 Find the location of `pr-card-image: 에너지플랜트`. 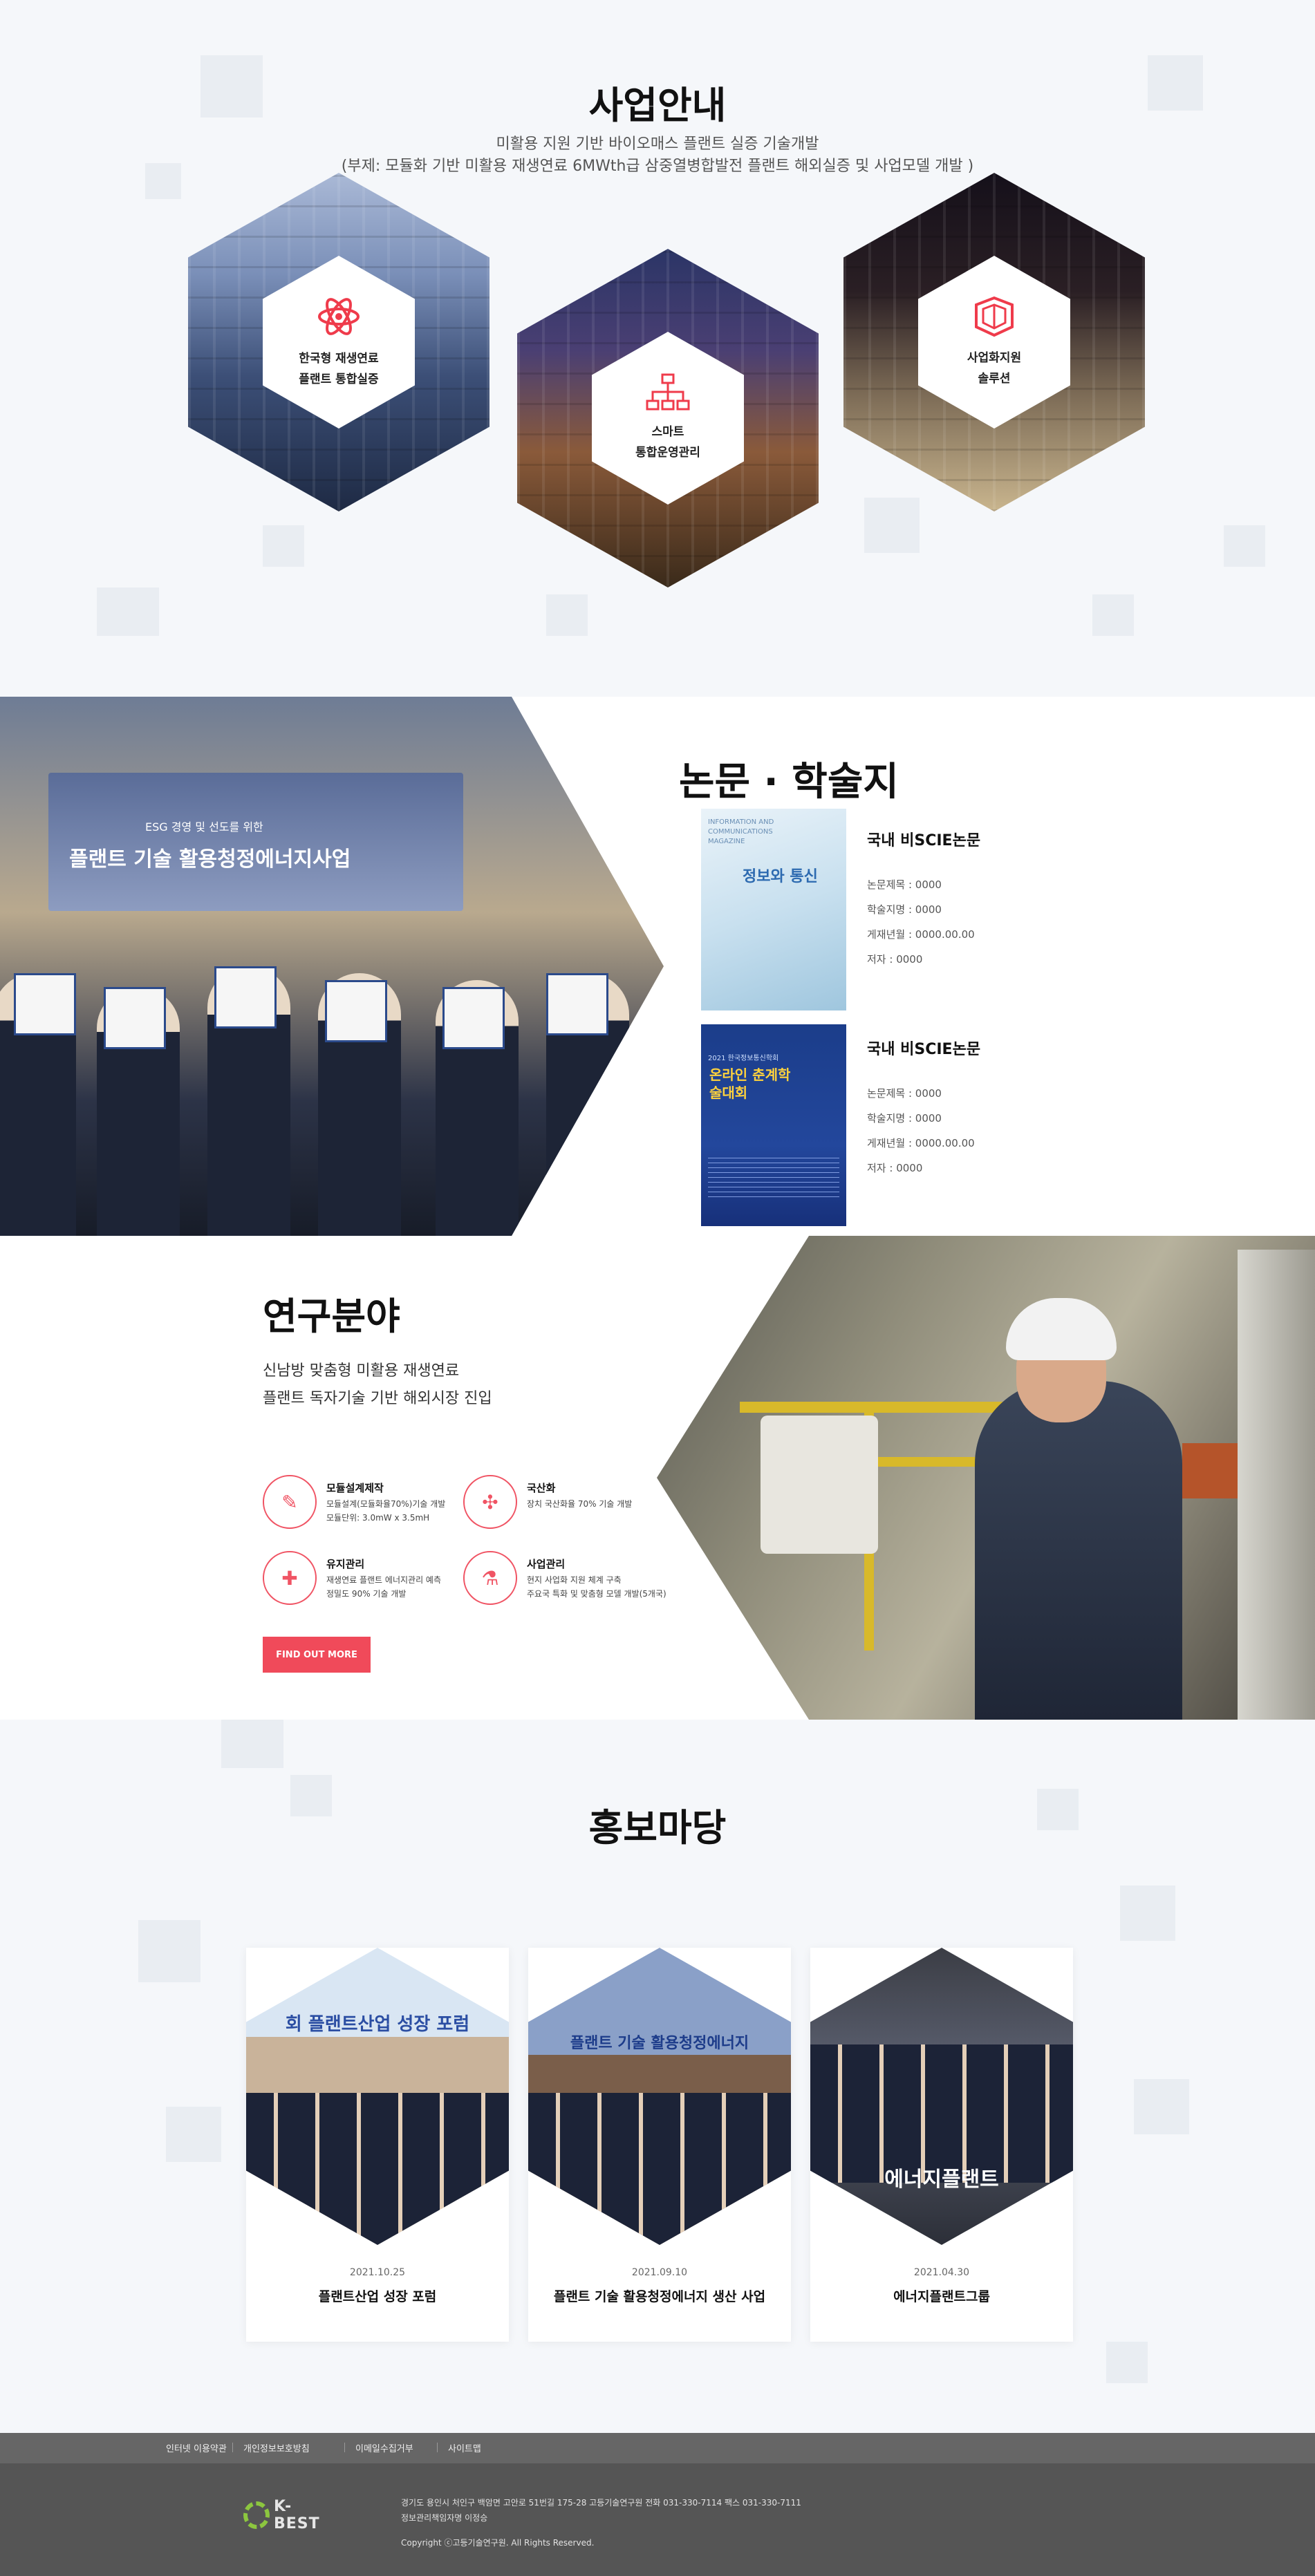

pr-card-image: 에너지플랜트 is located at coordinates (941, 2096).